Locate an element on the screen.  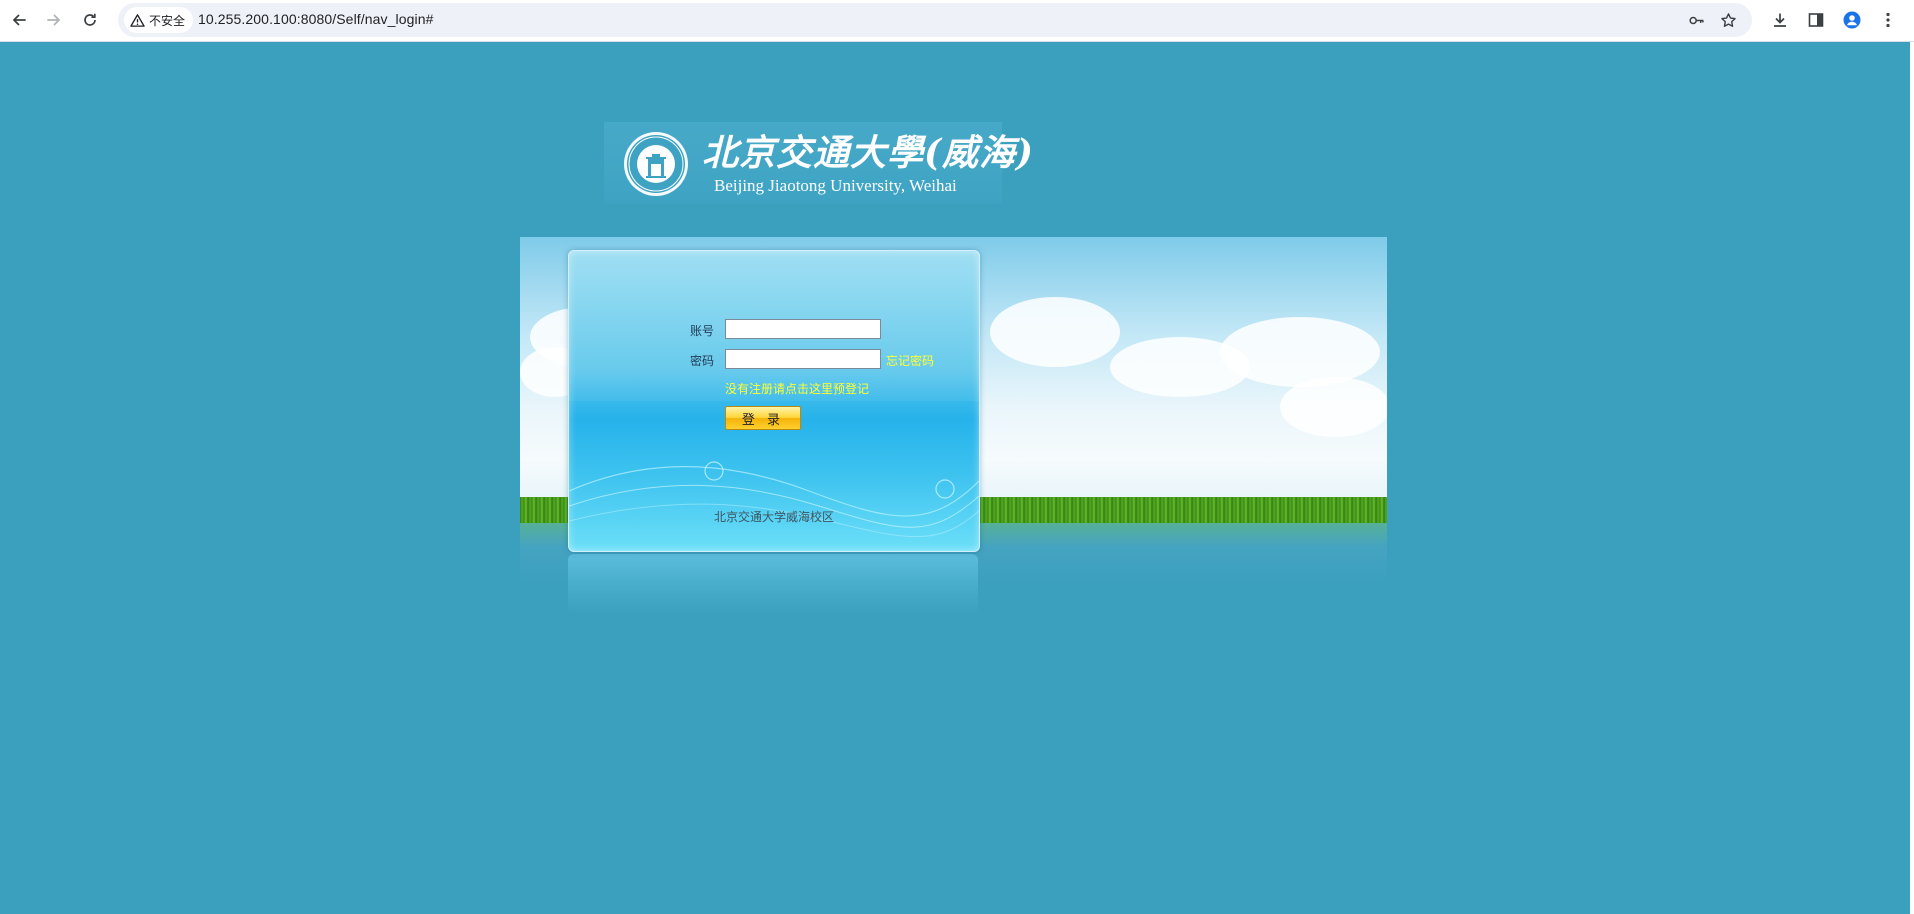
password-key-button is located at coordinates (1696, 20).